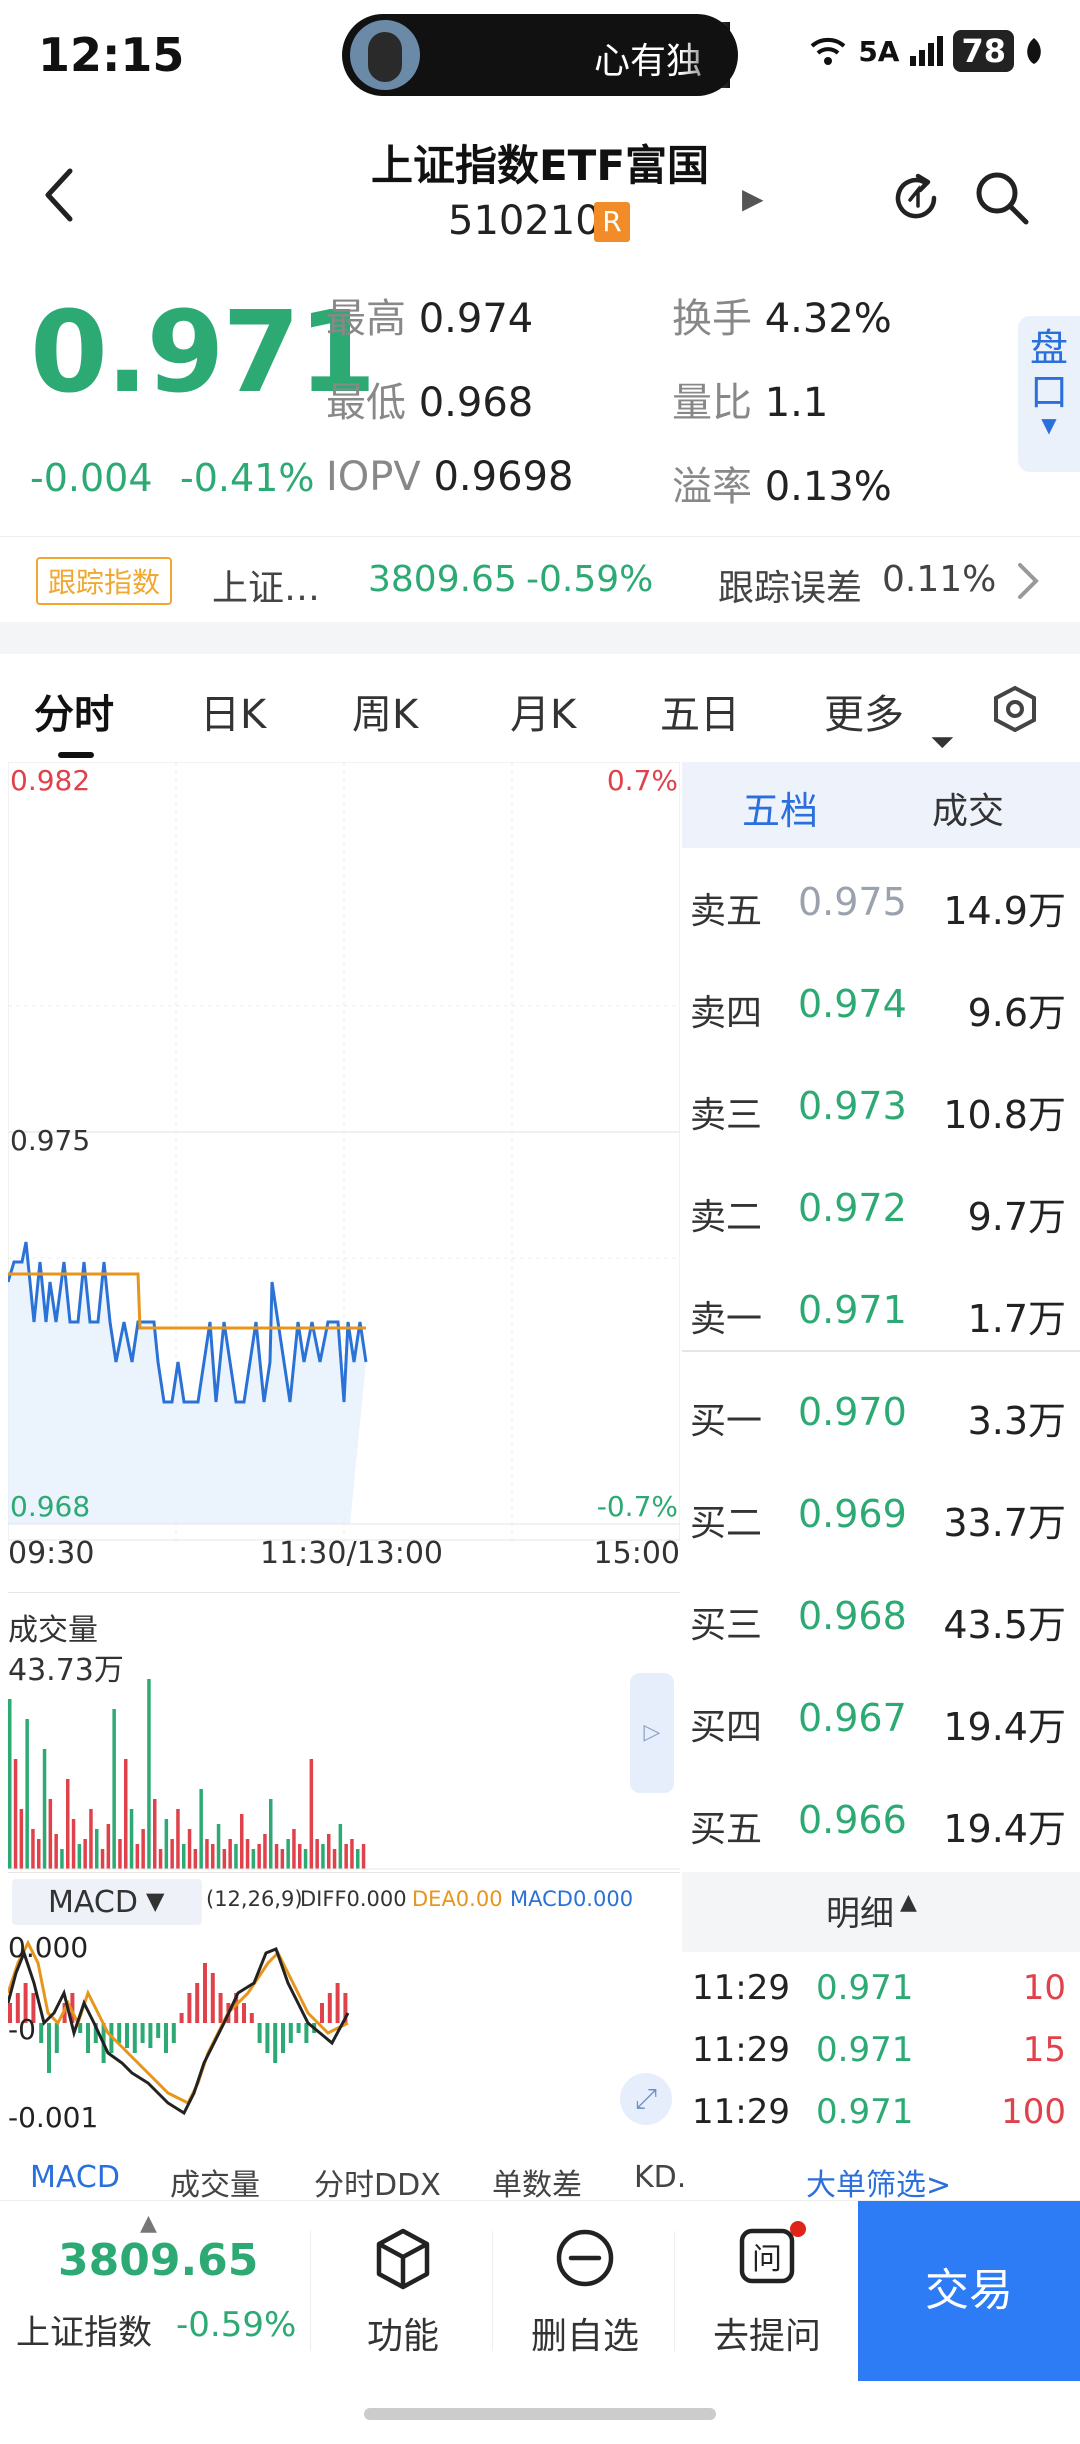  I want to click on tab-trades: 成交, so click(968, 808).